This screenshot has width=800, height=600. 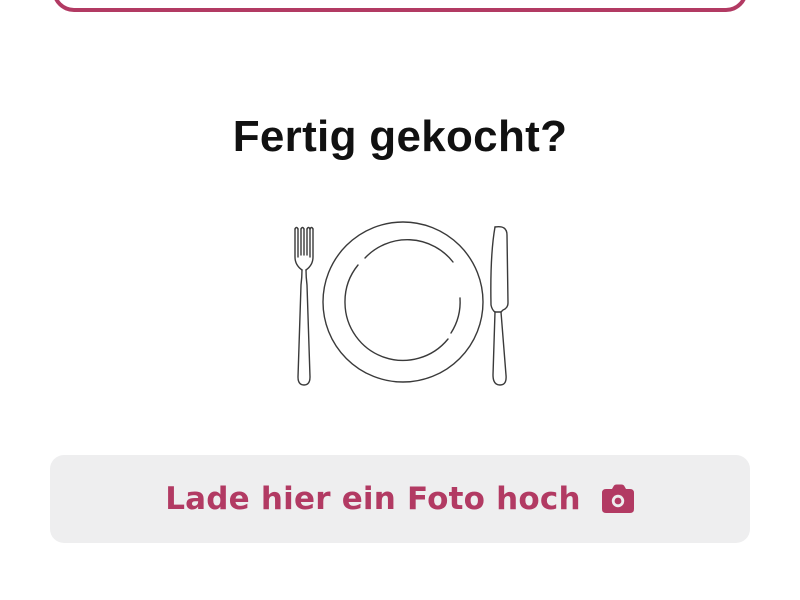 I want to click on upload-photo-button: Lade hier ein Foto hoch, so click(x=400, y=499).